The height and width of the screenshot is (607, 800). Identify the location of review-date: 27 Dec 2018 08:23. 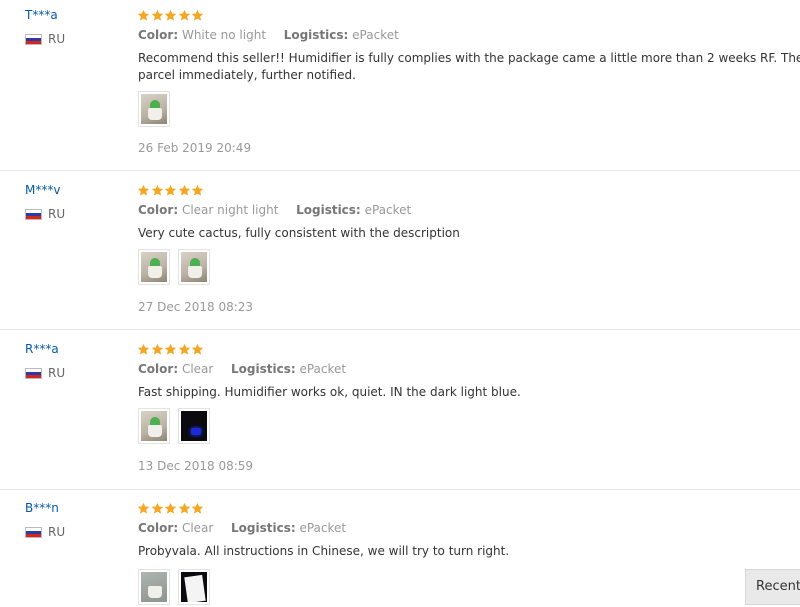
(196, 307).